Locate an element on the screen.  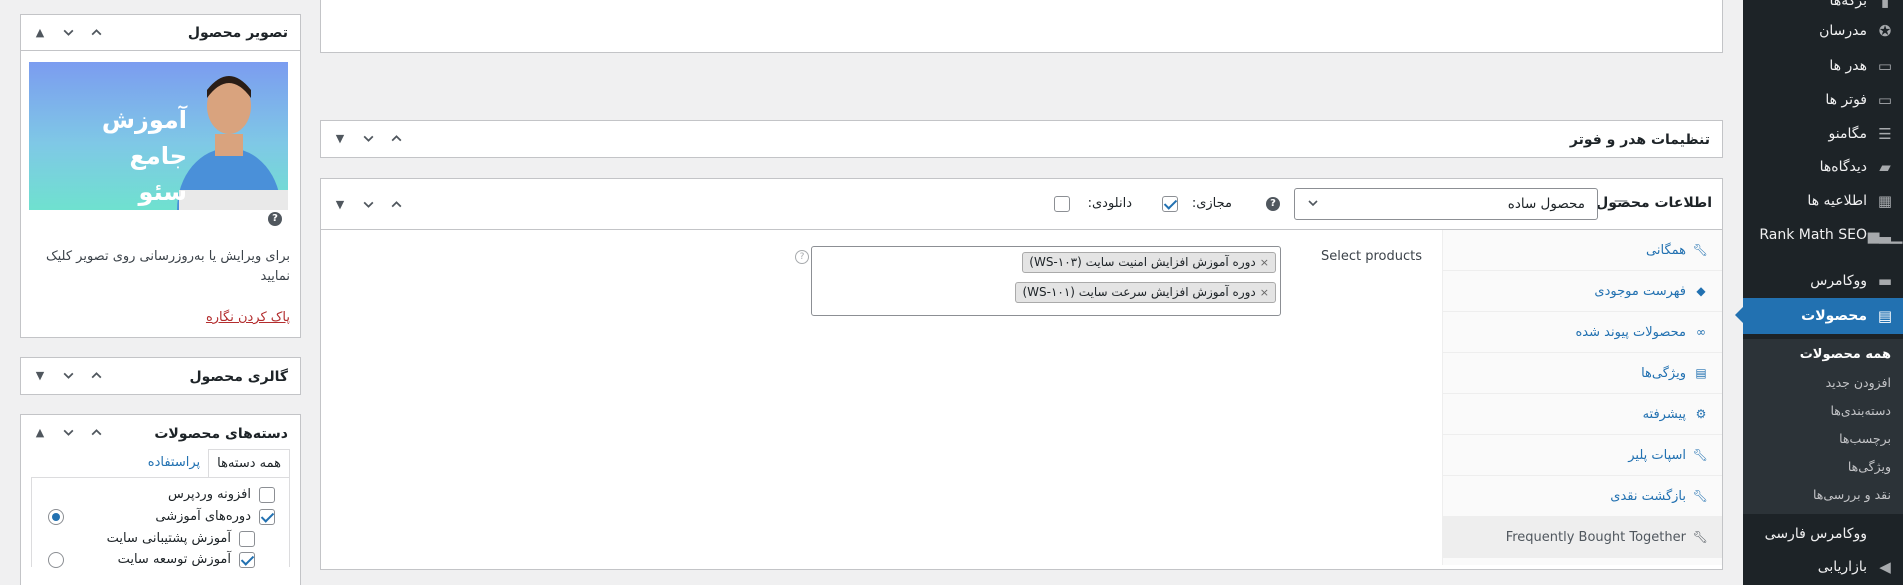
award-icon: ✪ is located at coordinates (1885, 31).